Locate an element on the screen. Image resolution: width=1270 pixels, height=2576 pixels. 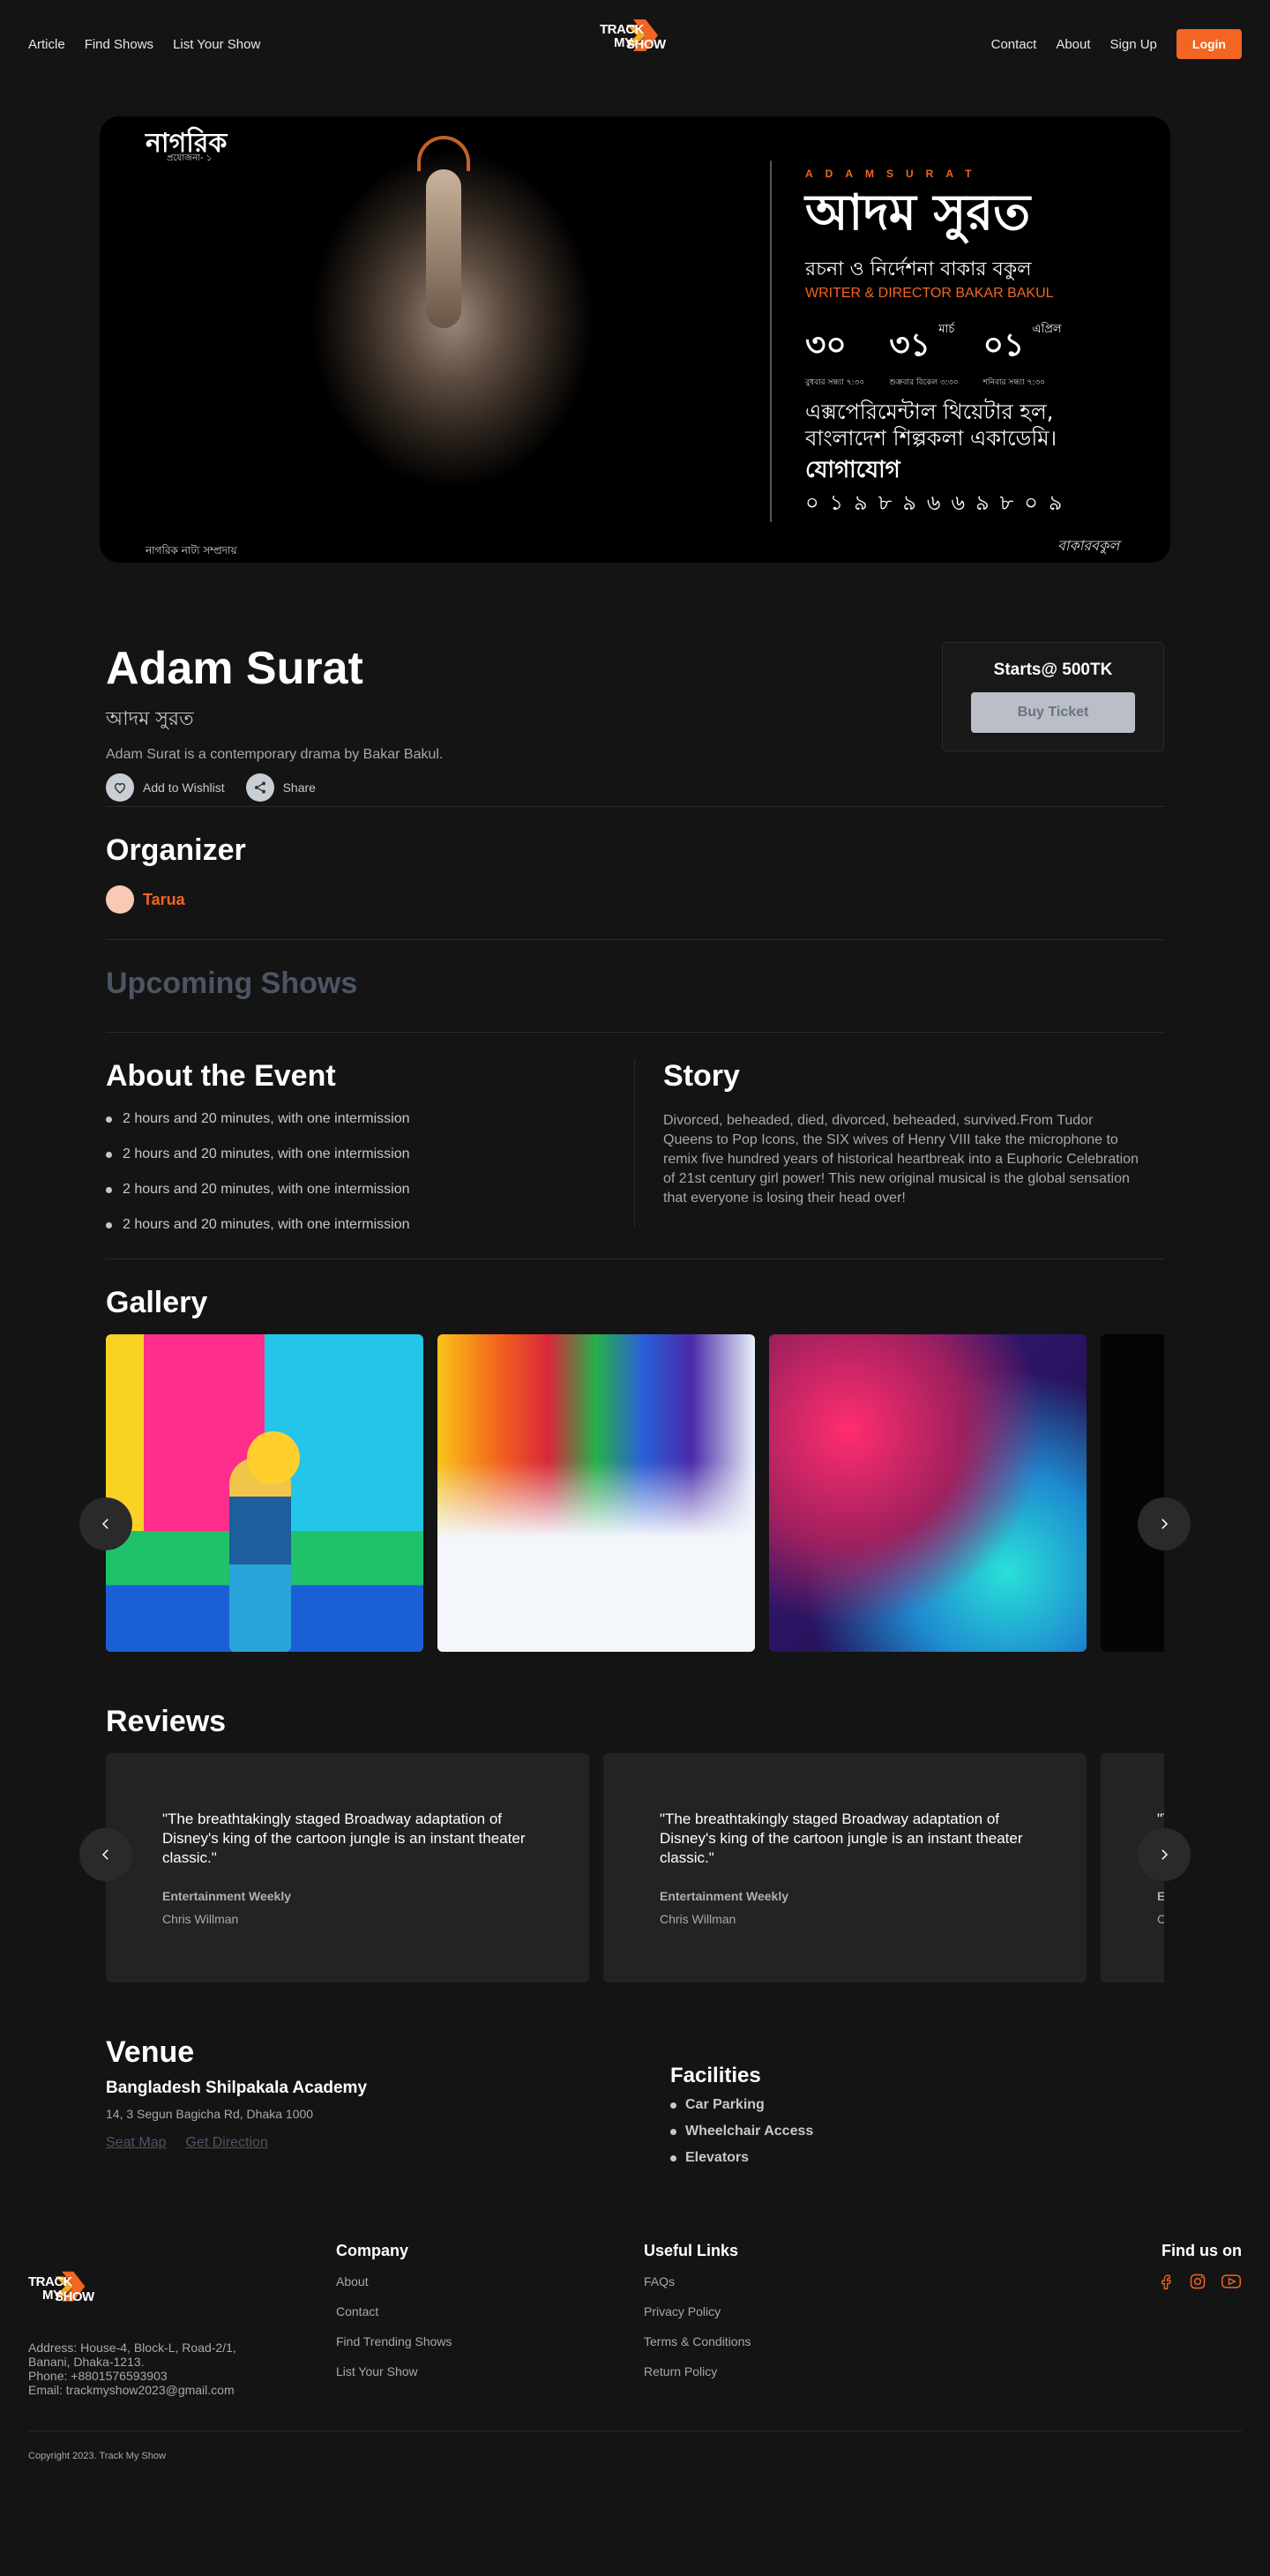
gallery-next-button is located at coordinates (1164, 1523).